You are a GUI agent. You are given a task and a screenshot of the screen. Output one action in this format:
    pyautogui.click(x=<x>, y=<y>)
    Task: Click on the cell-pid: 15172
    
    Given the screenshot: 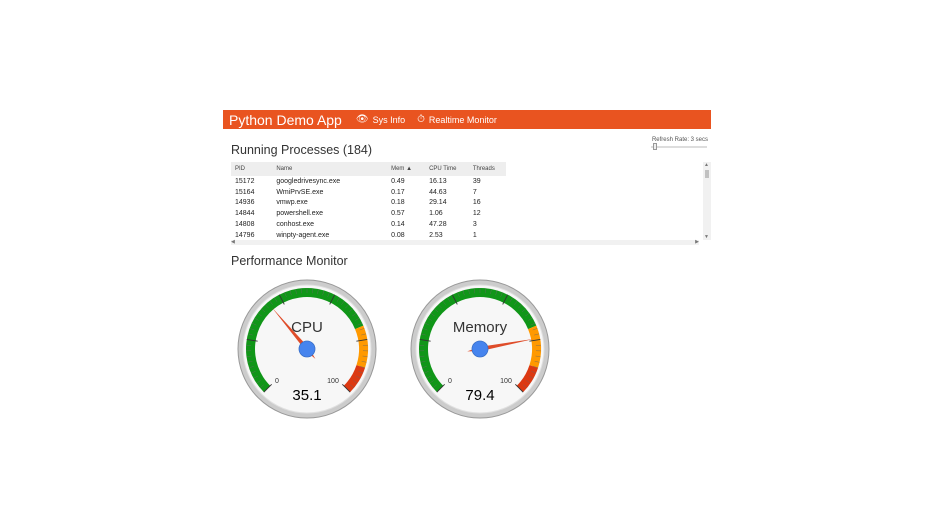 What is the action you would take?
    pyautogui.click(x=245, y=181)
    